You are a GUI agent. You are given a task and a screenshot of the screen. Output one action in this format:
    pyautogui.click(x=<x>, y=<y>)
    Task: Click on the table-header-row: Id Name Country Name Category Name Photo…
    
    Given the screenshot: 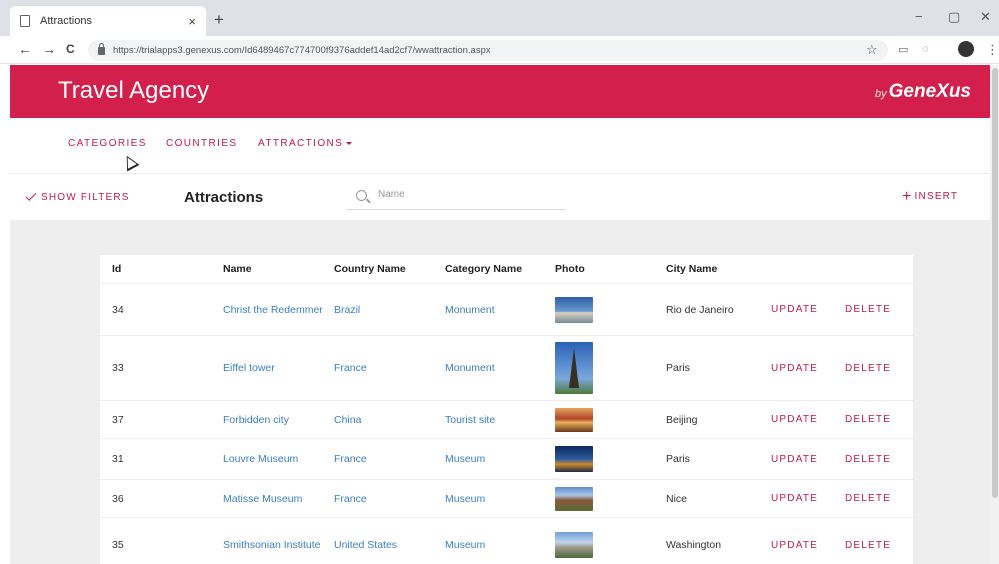 What is the action you would take?
    pyautogui.click(x=506, y=269)
    